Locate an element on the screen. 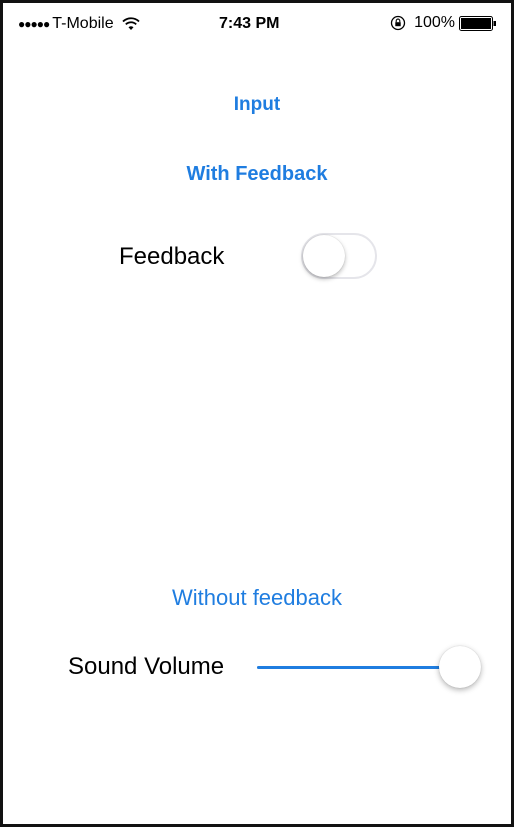 This screenshot has height=827, width=514. status-left: ●●●●● T-Mobile is located at coordinates (79, 24).